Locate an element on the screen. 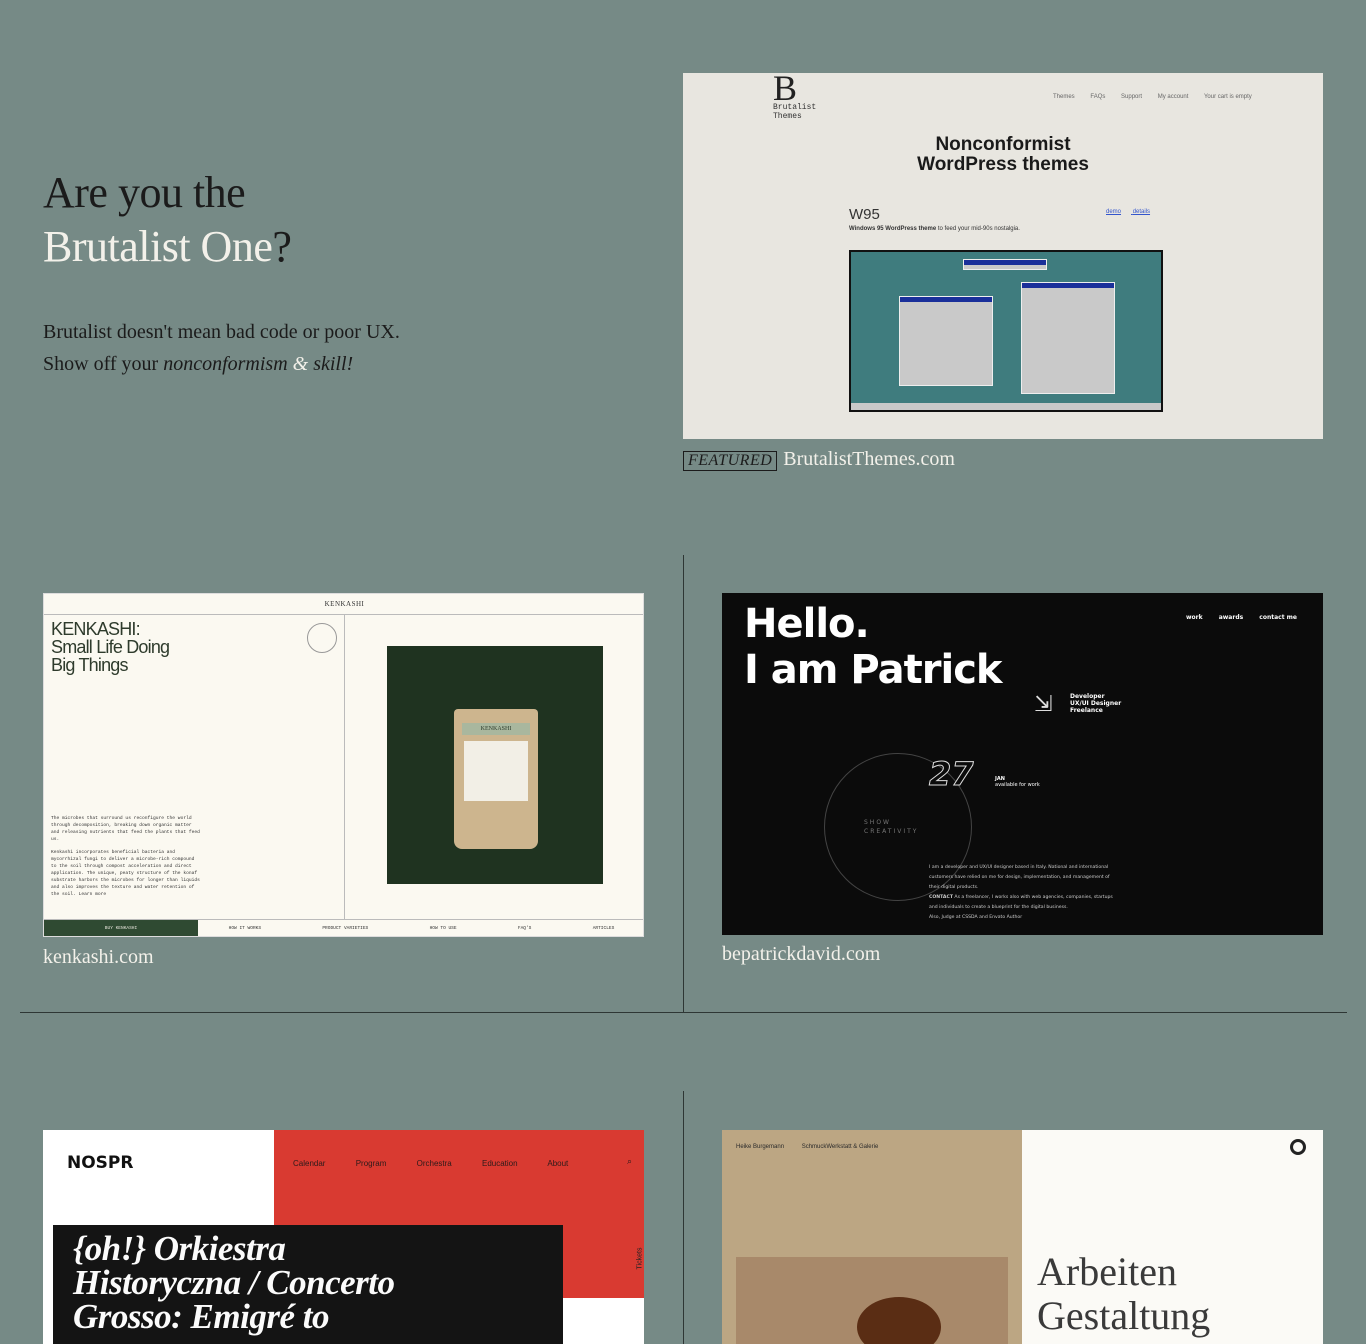 Image resolution: width=1366 pixels, height=1344 pixels. brutalist-logo-subtitle: Brutalist Themes is located at coordinates (794, 112).